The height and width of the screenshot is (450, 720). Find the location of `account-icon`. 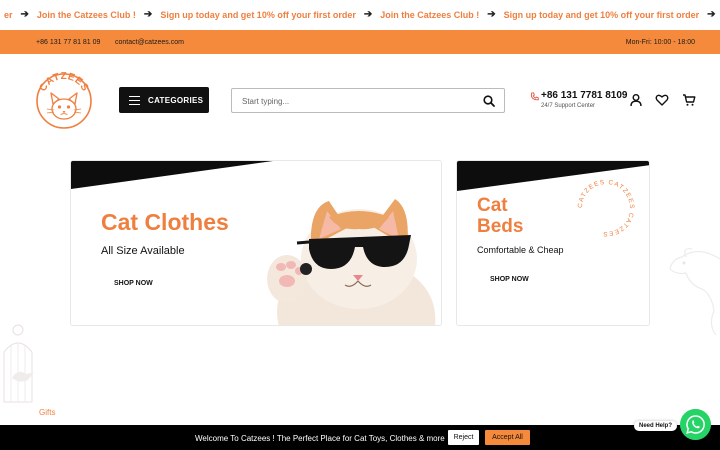

account-icon is located at coordinates (636, 100).